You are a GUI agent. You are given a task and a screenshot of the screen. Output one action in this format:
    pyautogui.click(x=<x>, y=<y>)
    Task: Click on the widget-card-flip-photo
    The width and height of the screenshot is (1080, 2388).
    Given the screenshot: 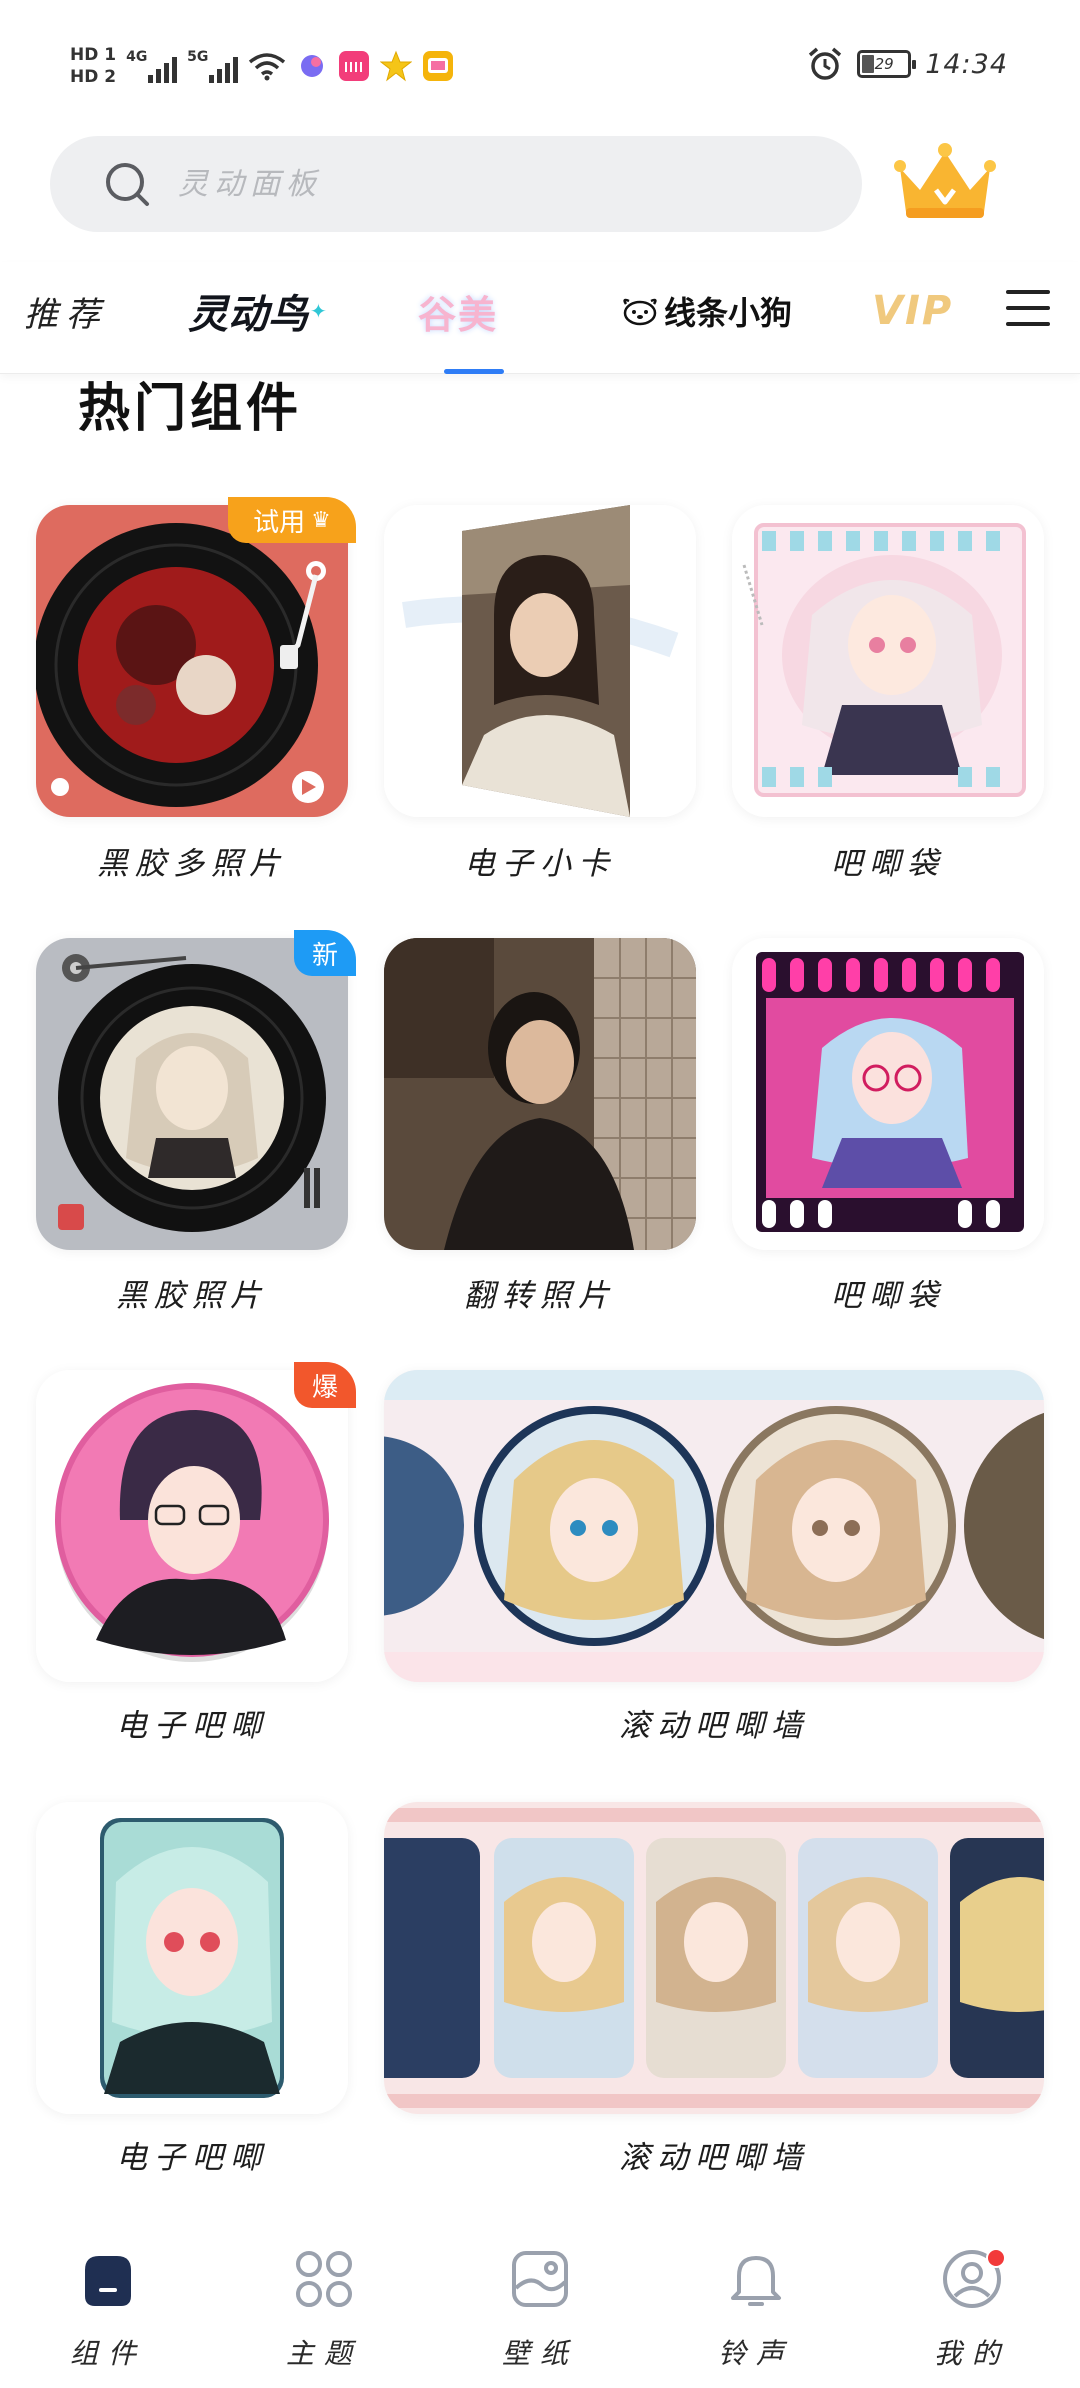 What is the action you would take?
    pyautogui.click(x=540, y=1094)
    